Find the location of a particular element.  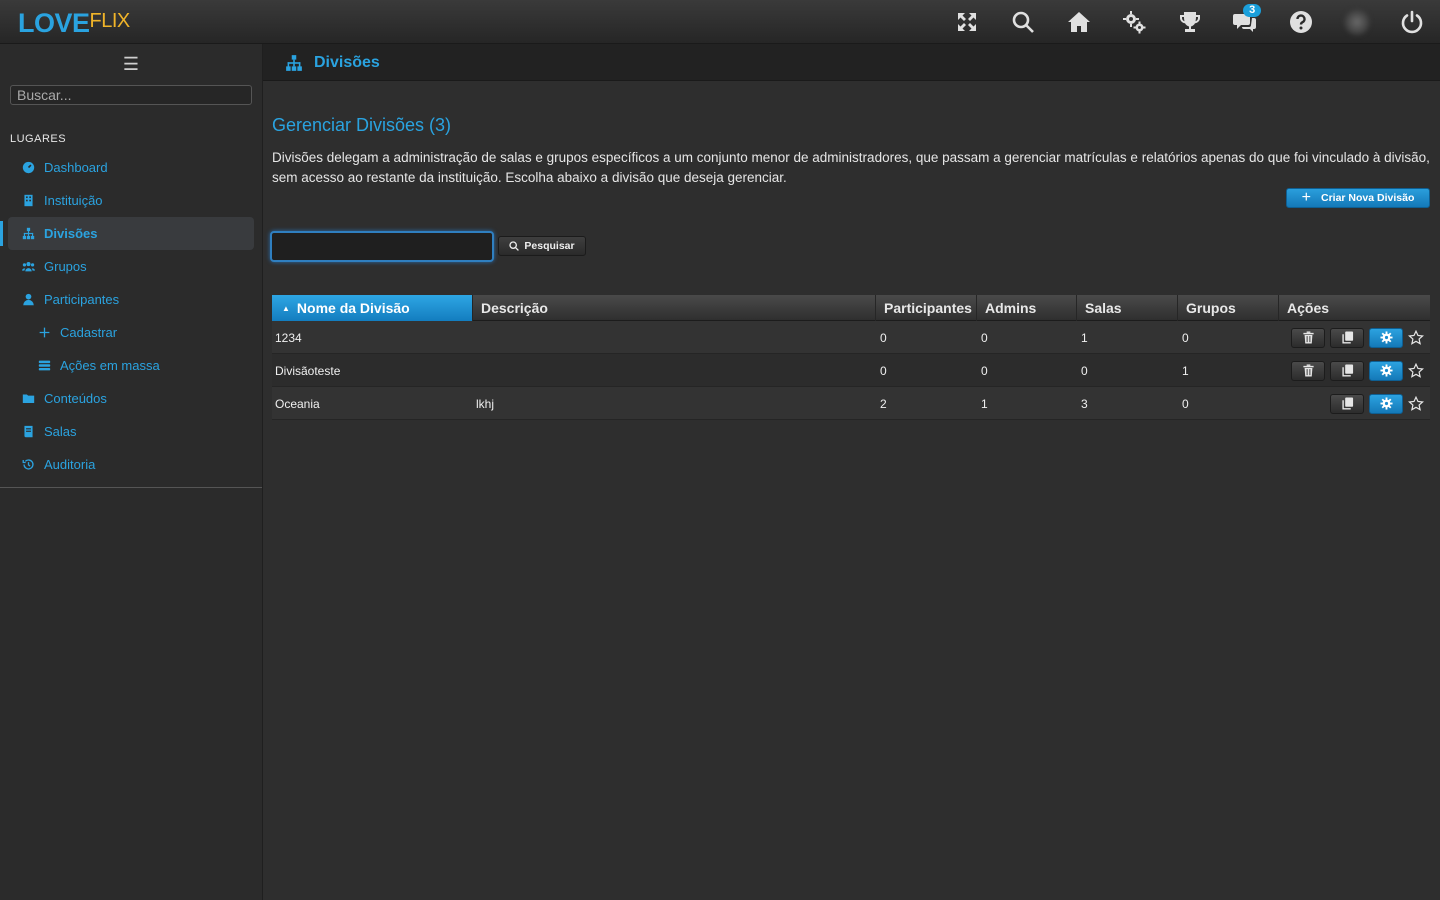

trophy-icon is located at coordinates (1190, 22).